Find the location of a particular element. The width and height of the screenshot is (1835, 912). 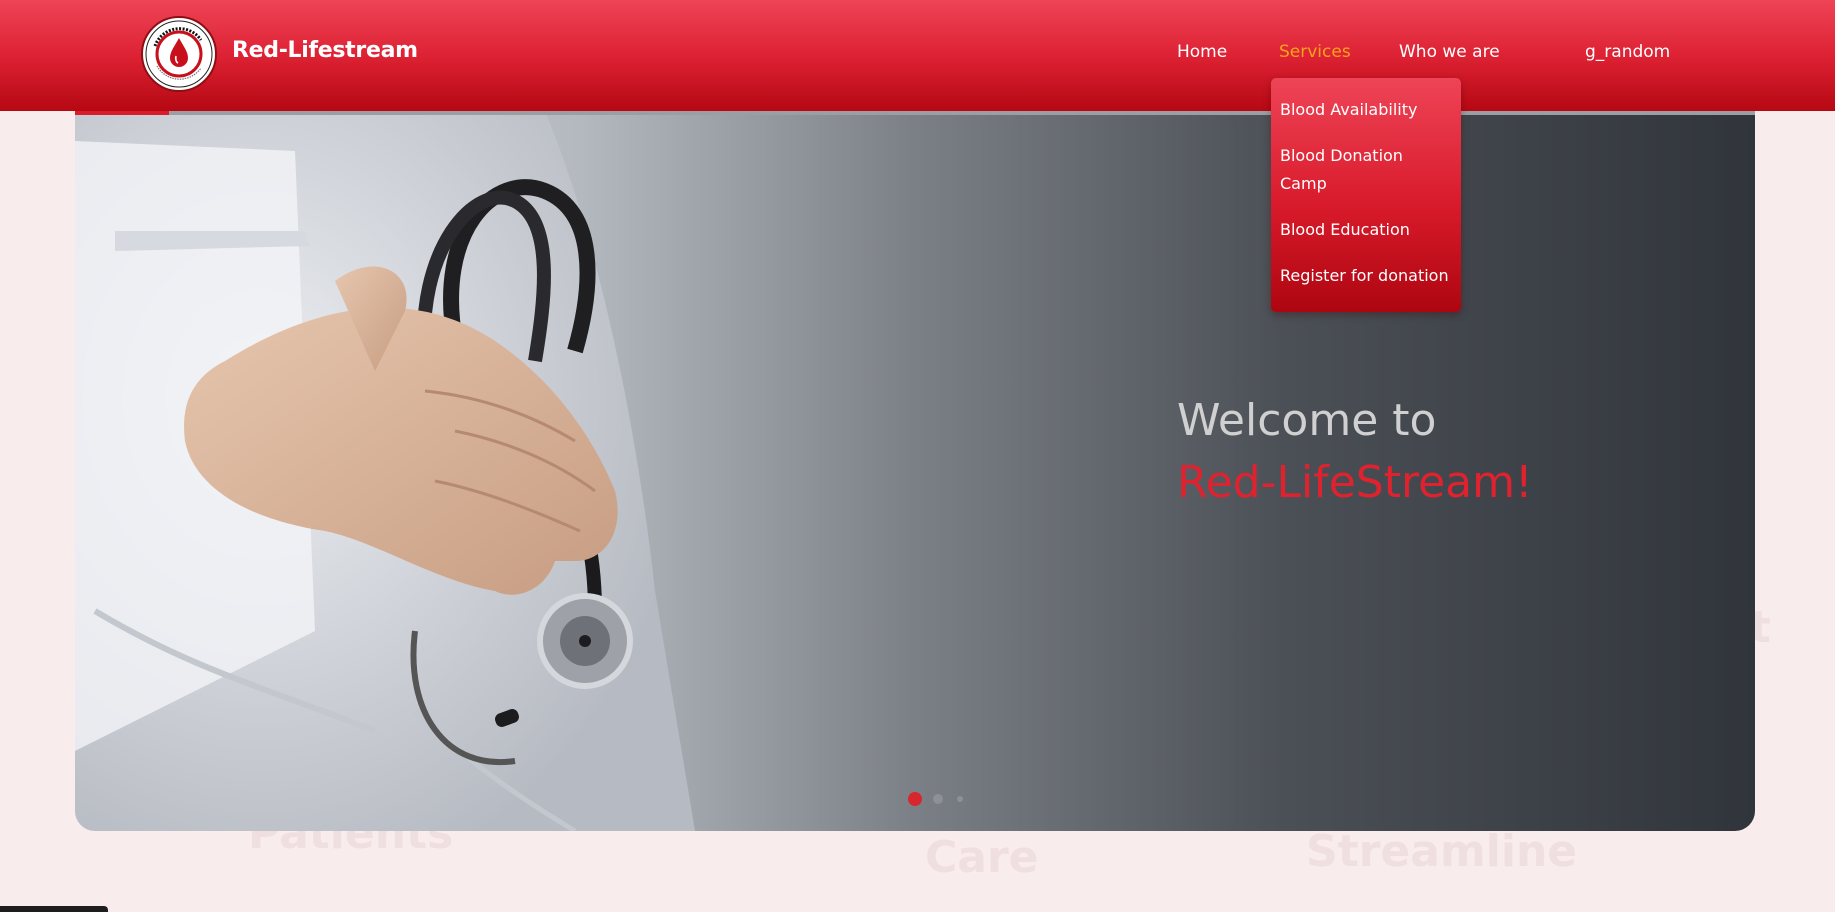

logo is located at coordinates (179, 54).